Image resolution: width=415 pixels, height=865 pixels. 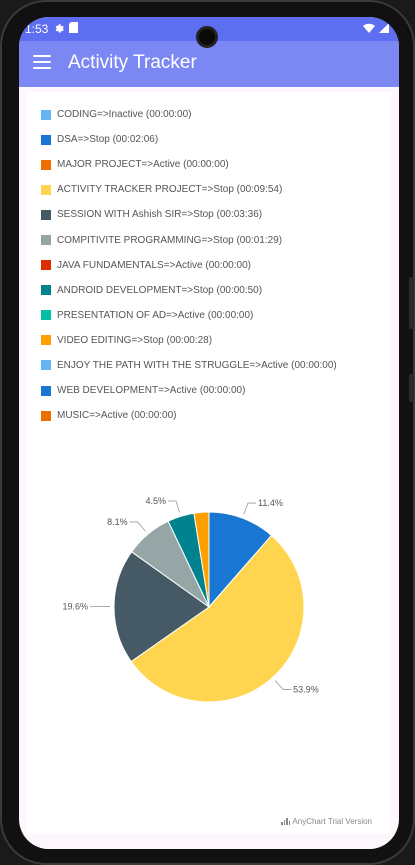 What do you see at coordinates (124, 115) in the screenshot?
I see `legend-label: CODING=>Inactive (00:00:00)` at bounding box center [124, 115].